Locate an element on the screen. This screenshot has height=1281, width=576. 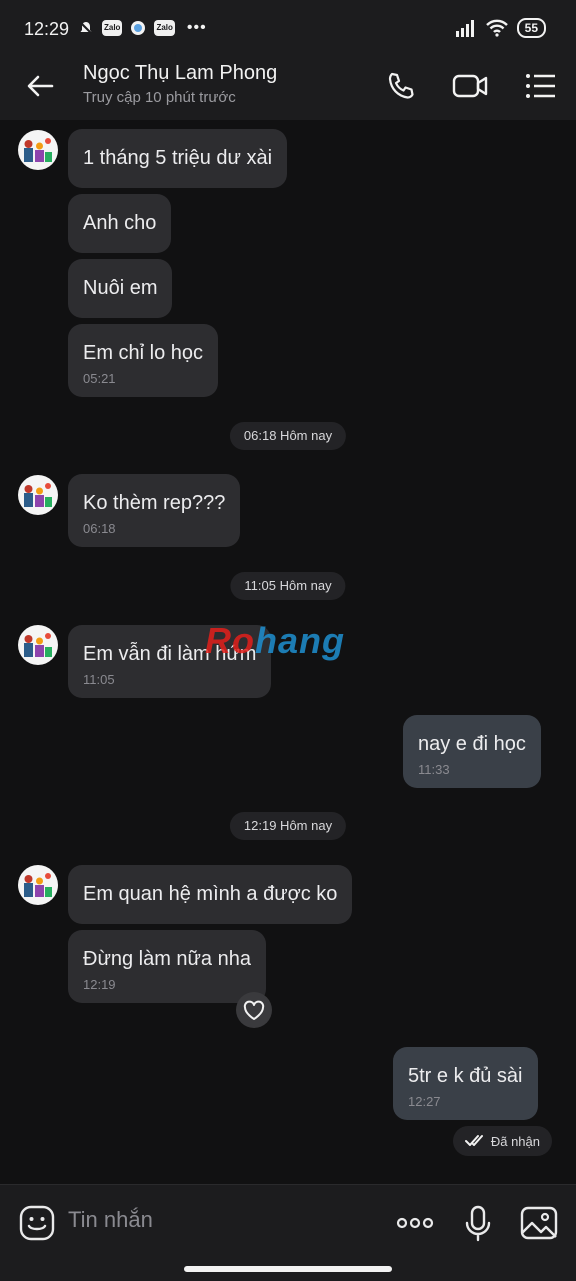
home-indicator is located at coordinates (288, 1269).